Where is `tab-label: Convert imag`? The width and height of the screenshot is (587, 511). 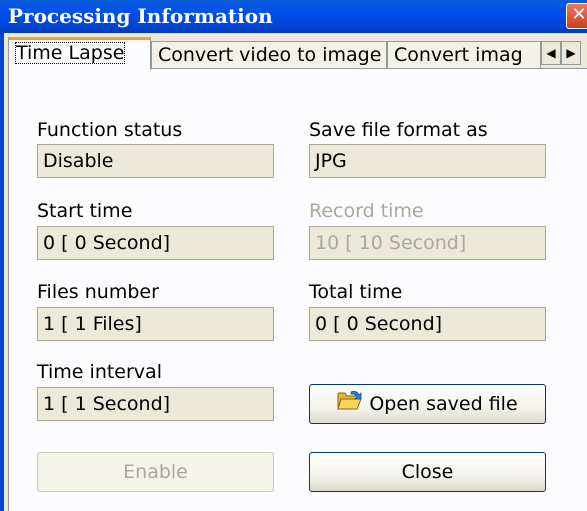 tab-label: Convert imag is located at coordinates (458, 55).